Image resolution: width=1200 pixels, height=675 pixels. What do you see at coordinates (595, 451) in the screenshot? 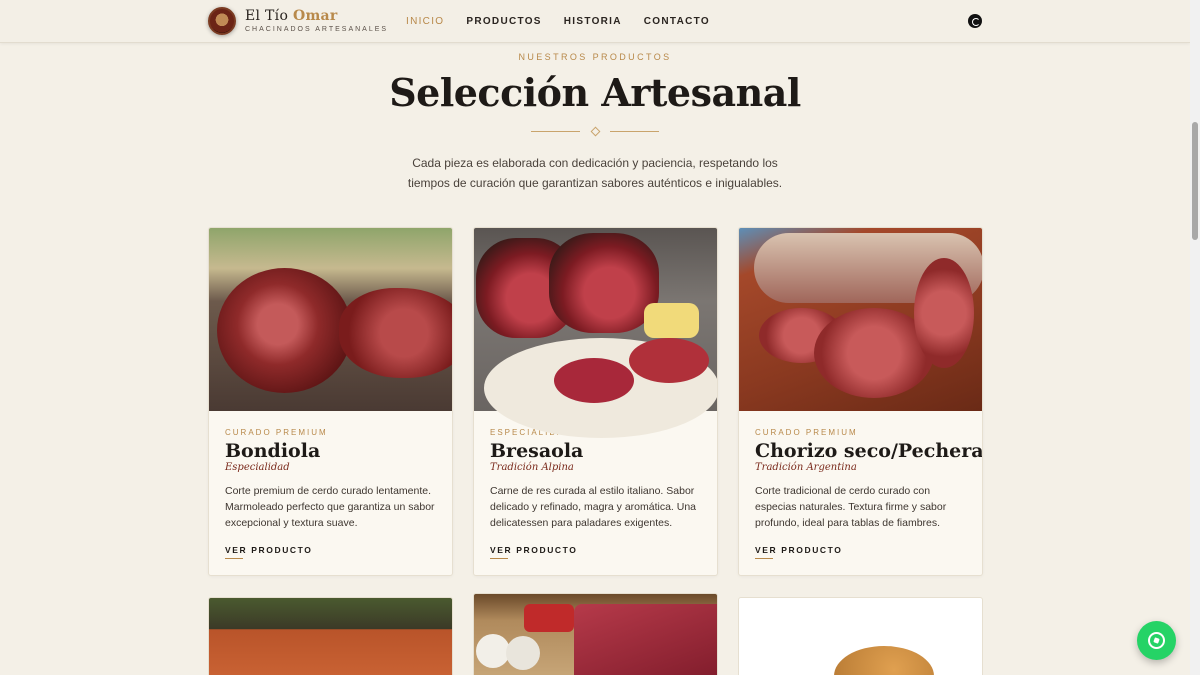
I see `product-name: Bresaola` at bounding box center [595, 451].